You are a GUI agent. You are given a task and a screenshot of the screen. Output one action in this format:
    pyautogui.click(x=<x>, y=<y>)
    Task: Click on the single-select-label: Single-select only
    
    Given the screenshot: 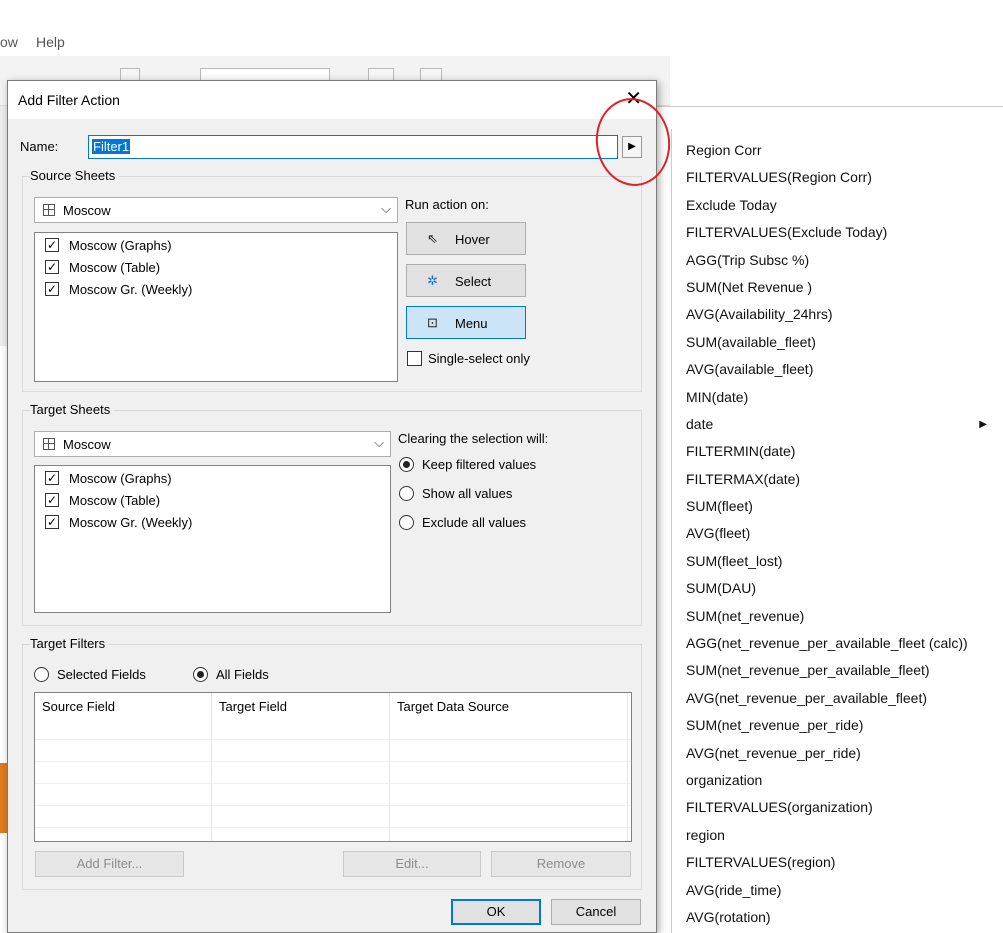 What is the action you would take?
    pyautogui.click(x=479, y=358)
    